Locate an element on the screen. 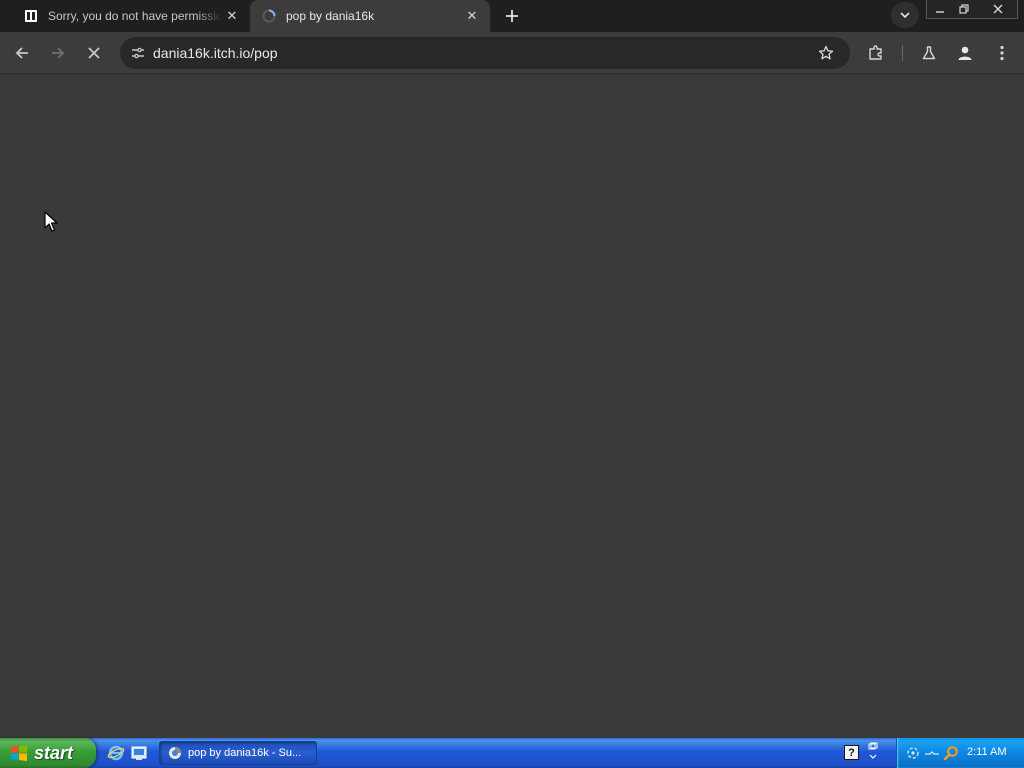 This screenshot has width=1024, height=768. tab-permission-denied: Sorry, you do not have permission ✕ is located at coordinates (131, 16).